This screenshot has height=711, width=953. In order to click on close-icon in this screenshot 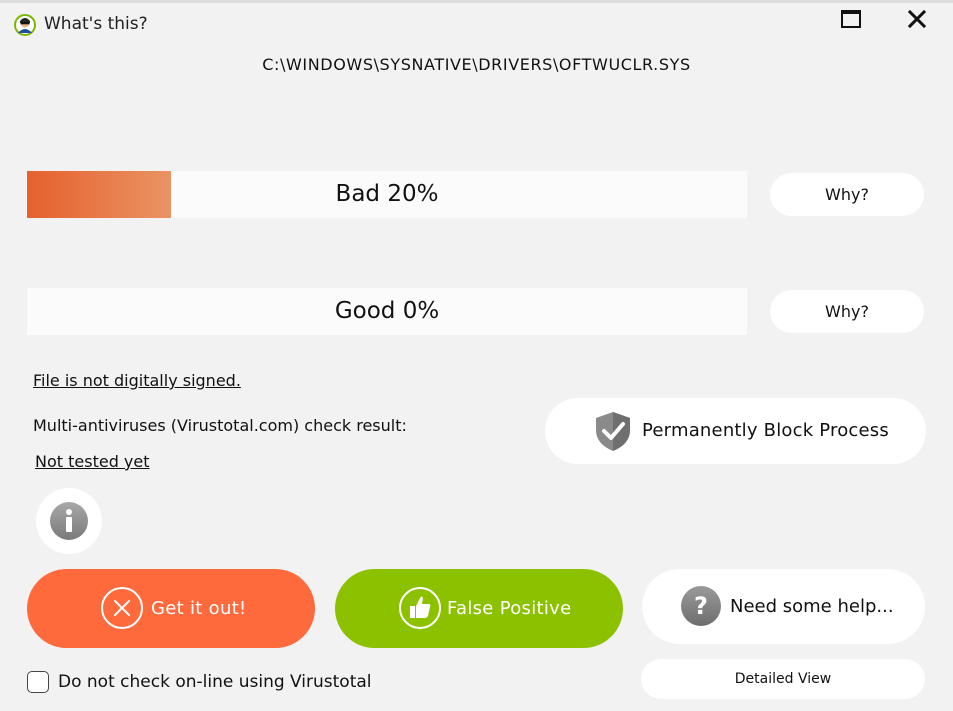, I will do `click(917, 19)`.